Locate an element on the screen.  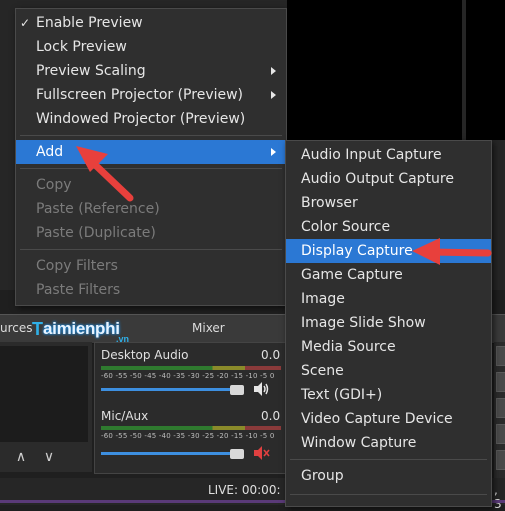
menu-item-enable-preview: ✓ Enable Preview is located at coordinates (151, 23).